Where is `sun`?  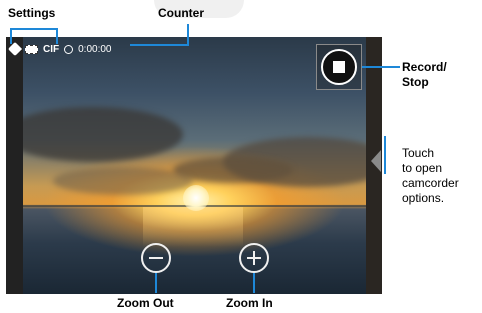
sun is located at coordinates (196, 198).